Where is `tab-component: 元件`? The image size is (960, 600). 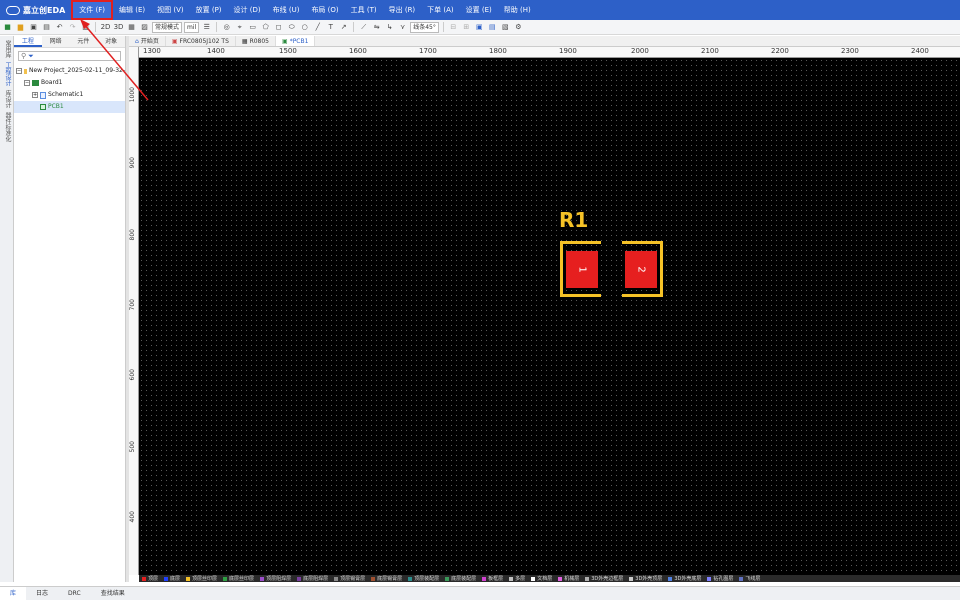 tab-component: 元件 is located at coordinates (84, 41).